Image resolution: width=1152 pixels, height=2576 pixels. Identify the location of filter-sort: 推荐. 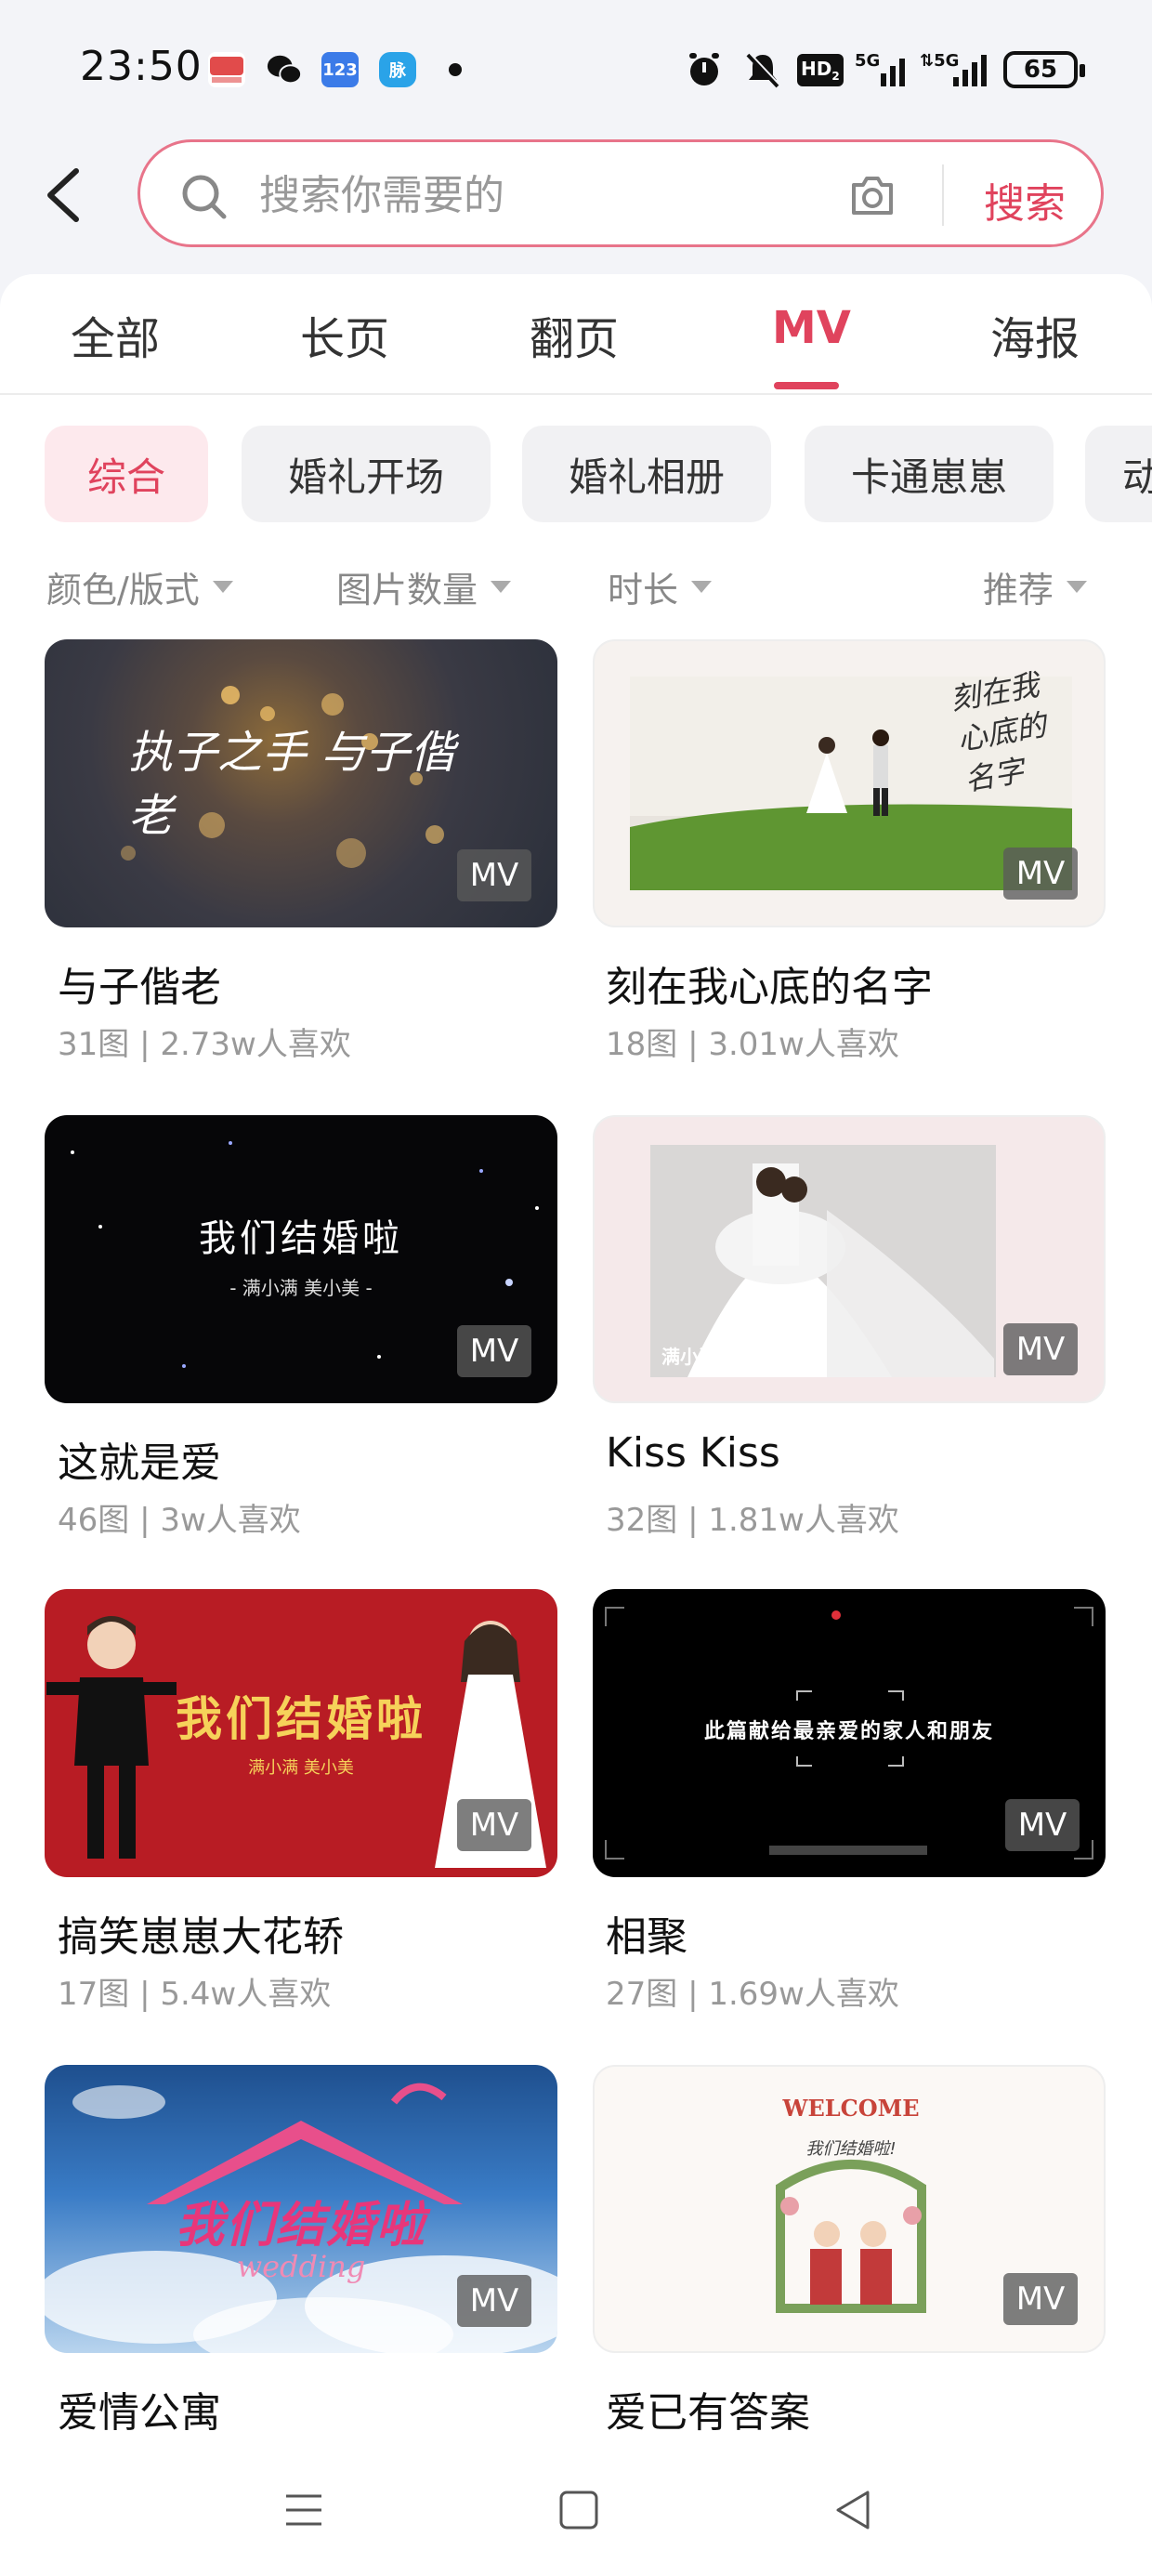
(1035, 586).